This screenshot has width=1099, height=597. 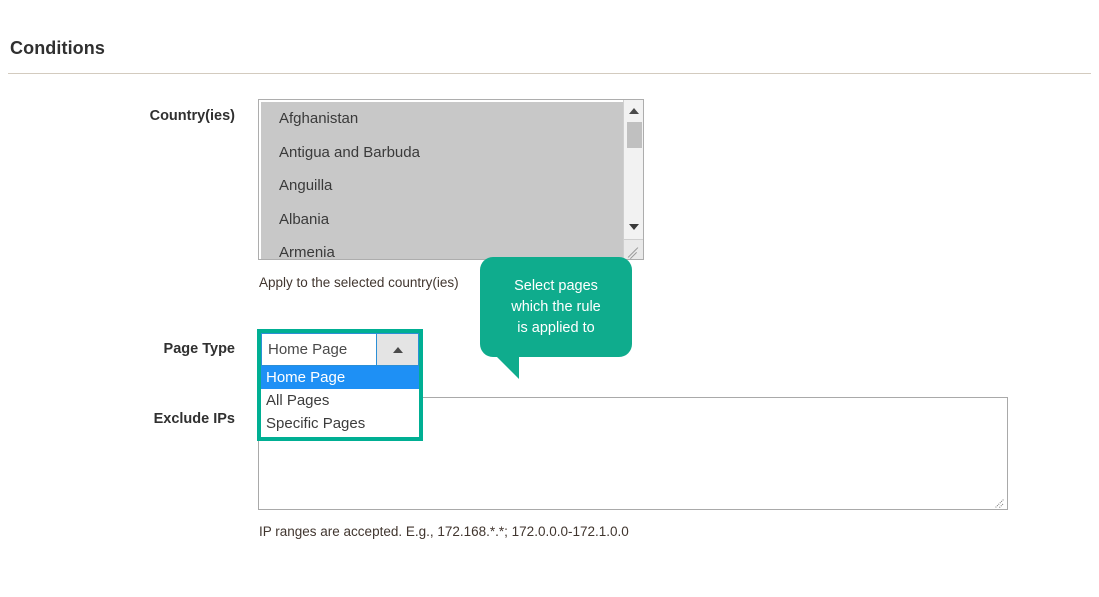 I want to click on scrollbar-down-arrow-icon, so click(x=633, y=226).